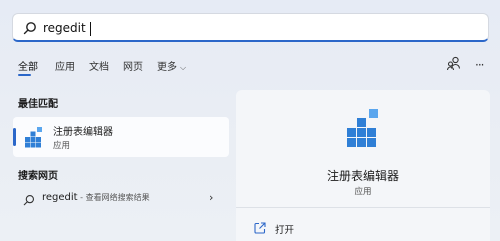  I want to click on open-button-label: 打开, so click(285, 230).